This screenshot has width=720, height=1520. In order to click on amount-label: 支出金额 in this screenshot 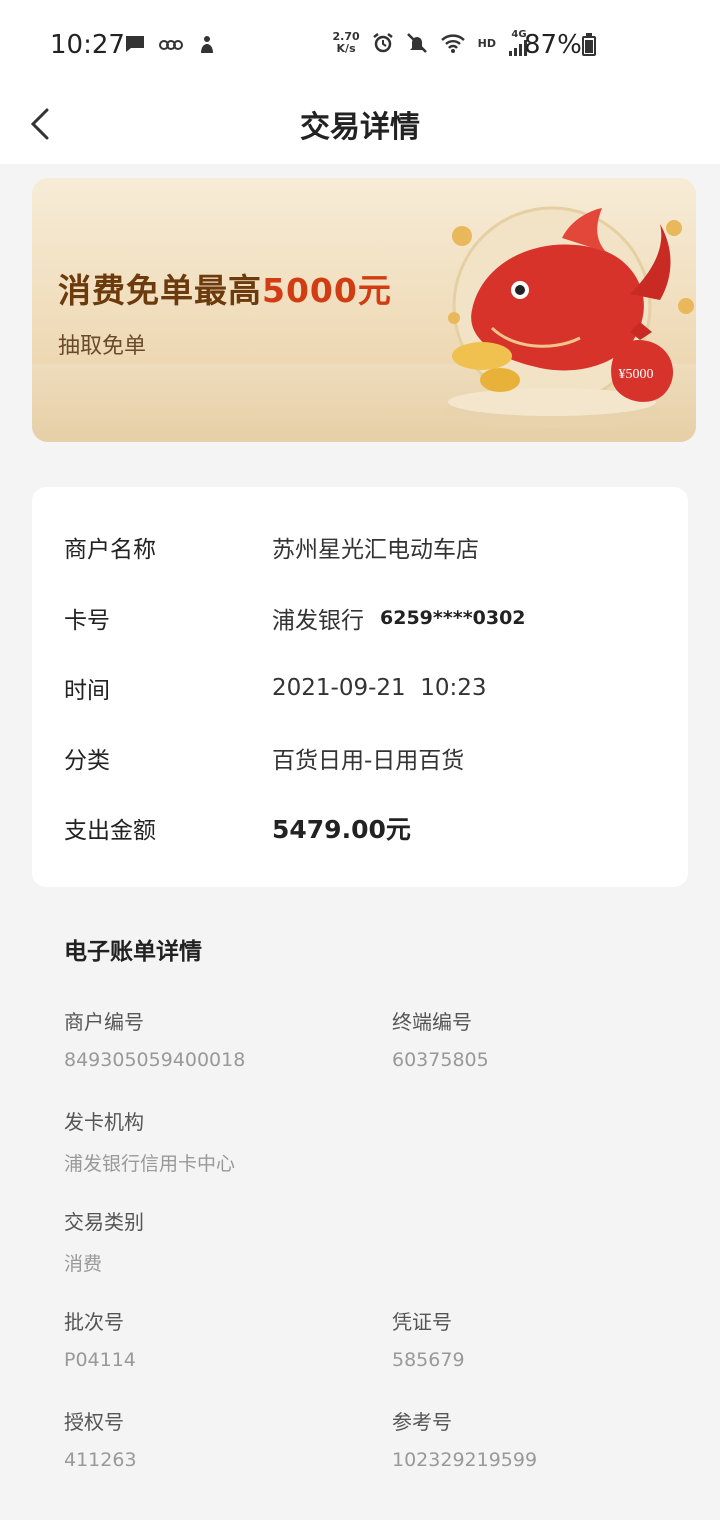, I will do `click(110, 831)`.